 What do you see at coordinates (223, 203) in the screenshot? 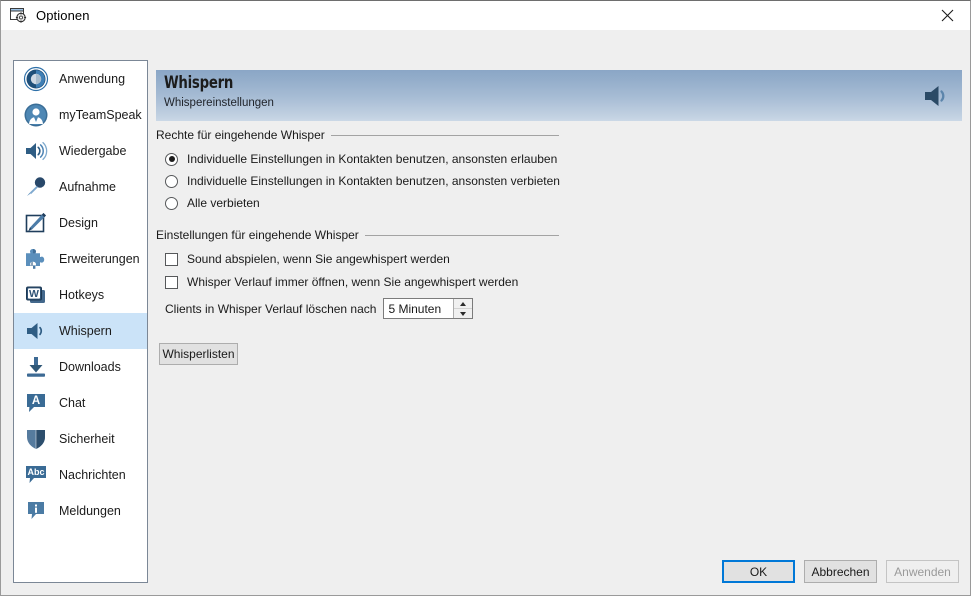
I see `radio-label: Alle verbieten` at bounding box center [223, 203].